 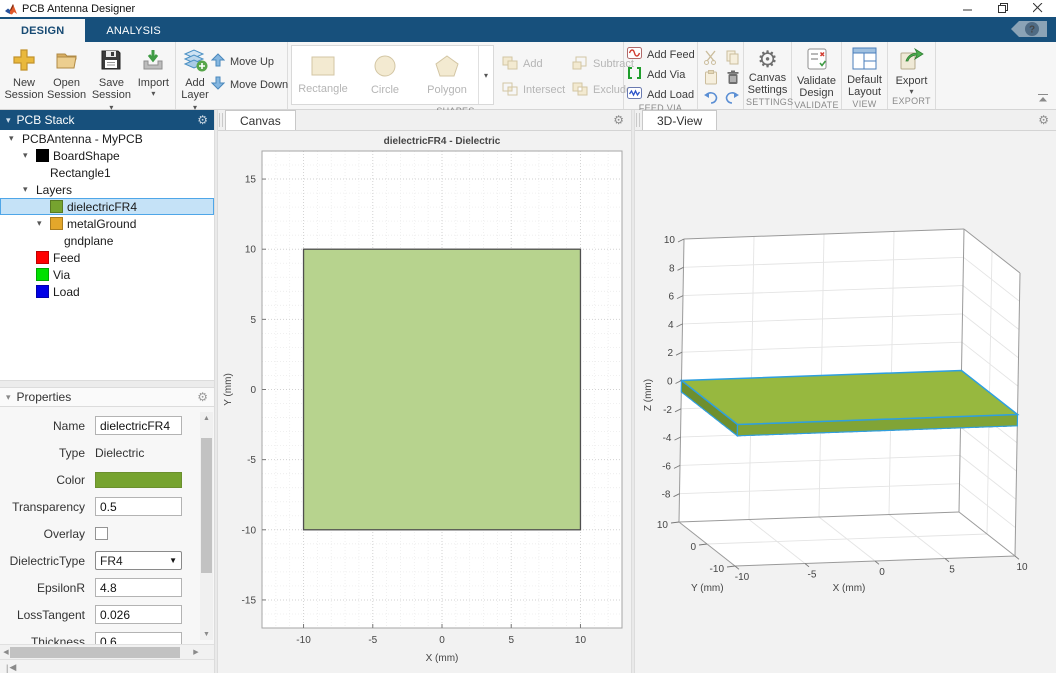 What do you see at coordinates (133, 30) in the screenshot?
I see `tab-analysis: ANALYSIS` at bounding box center [133, 30].